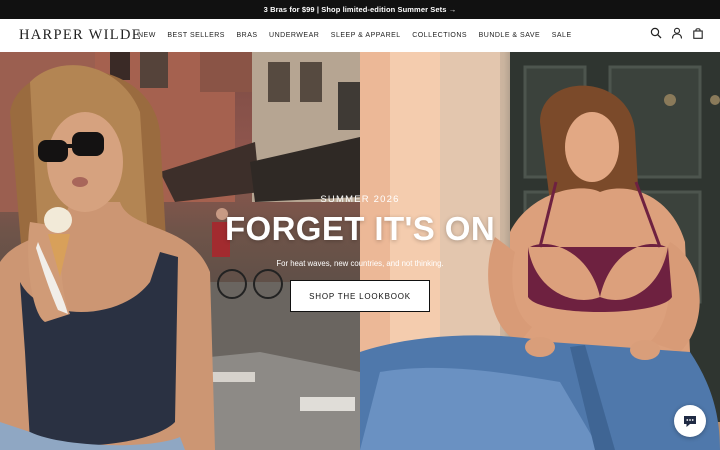 The height and width of the screenshot is (450, 720). What do you see at coordinates (656, 33) in the screenshot?
I see `search-icon` at bounding box center [656, 33].